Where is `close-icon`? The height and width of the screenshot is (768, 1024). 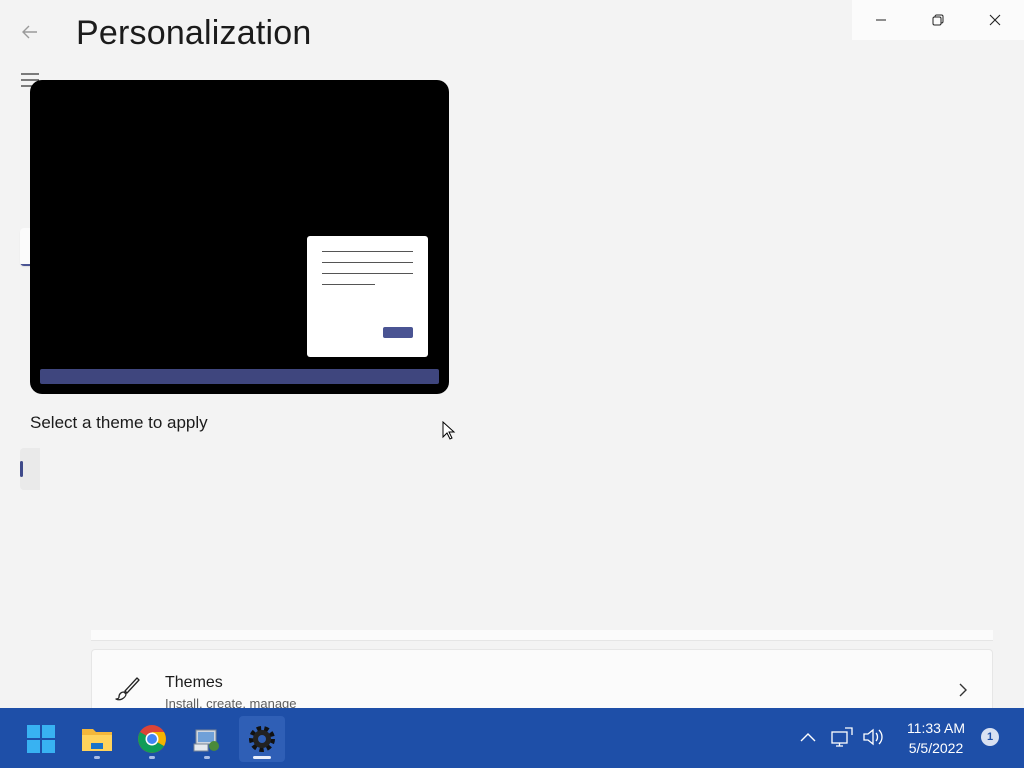
close-icon is located at coordinates (994, 20).